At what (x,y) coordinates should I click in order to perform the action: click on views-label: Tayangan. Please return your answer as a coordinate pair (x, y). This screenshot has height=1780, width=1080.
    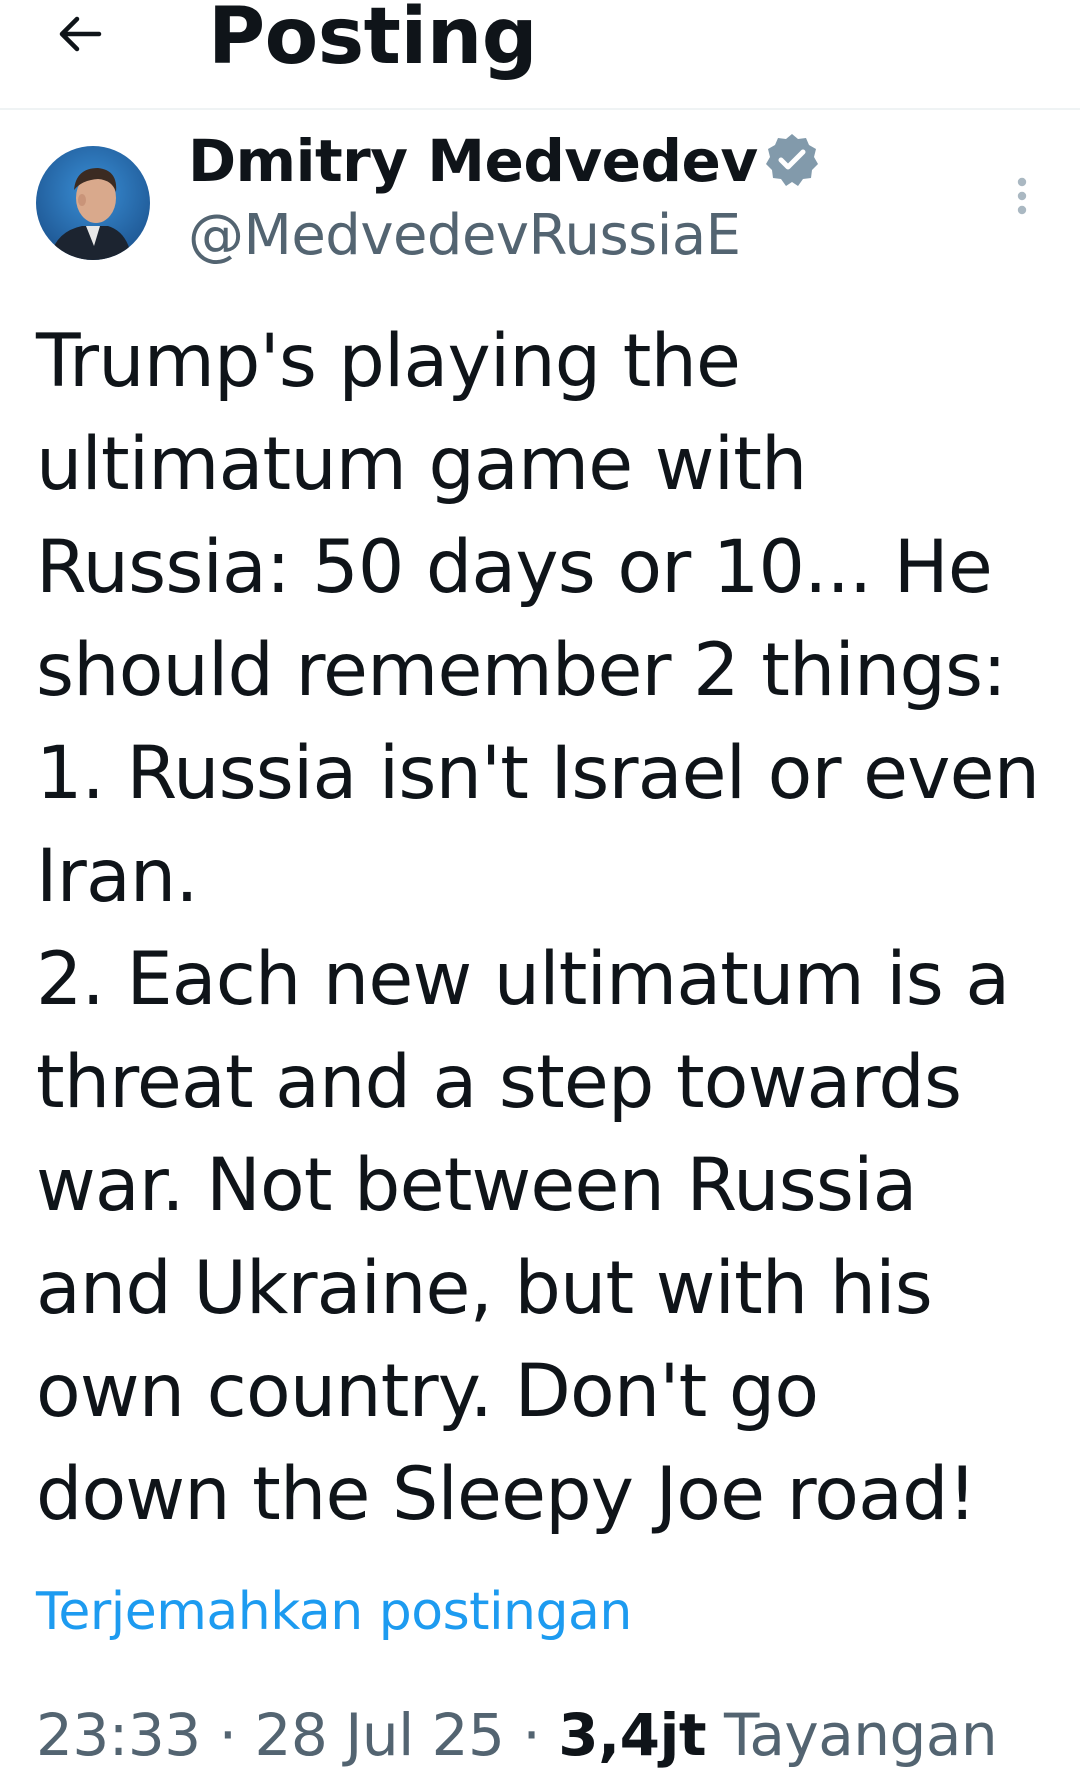
    Looking at the image, I should click on (861, 1735).